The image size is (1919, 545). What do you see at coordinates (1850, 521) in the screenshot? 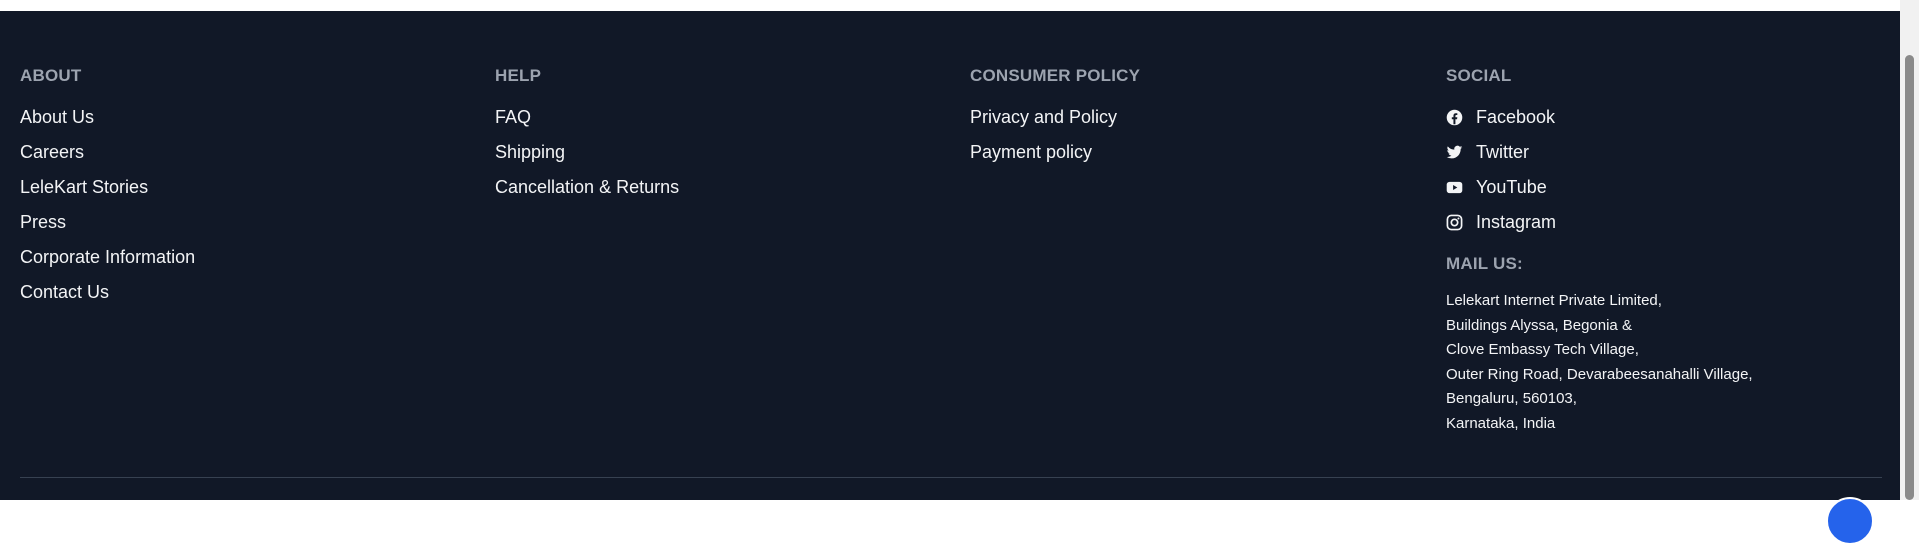
I see `chat-widget-button` at bounding box center [1850, 521].